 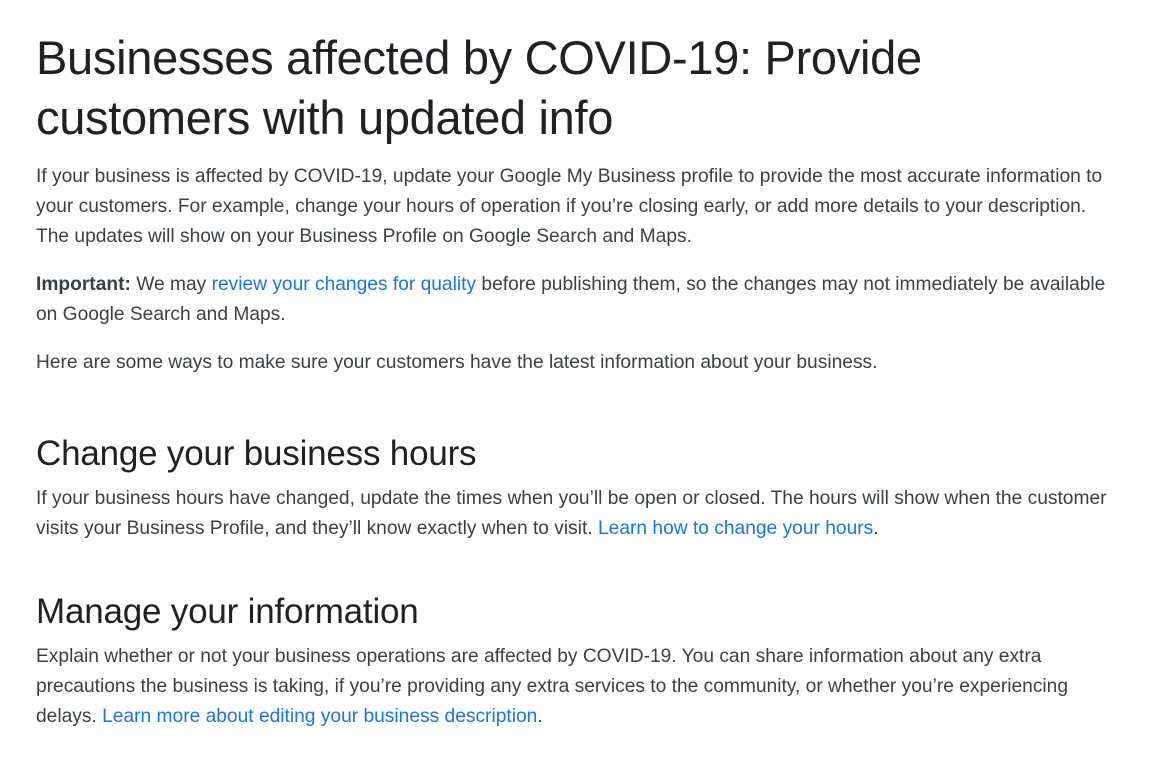 I want to click on heading-change-hours: Change your business hours, so click(x=256, y=453).